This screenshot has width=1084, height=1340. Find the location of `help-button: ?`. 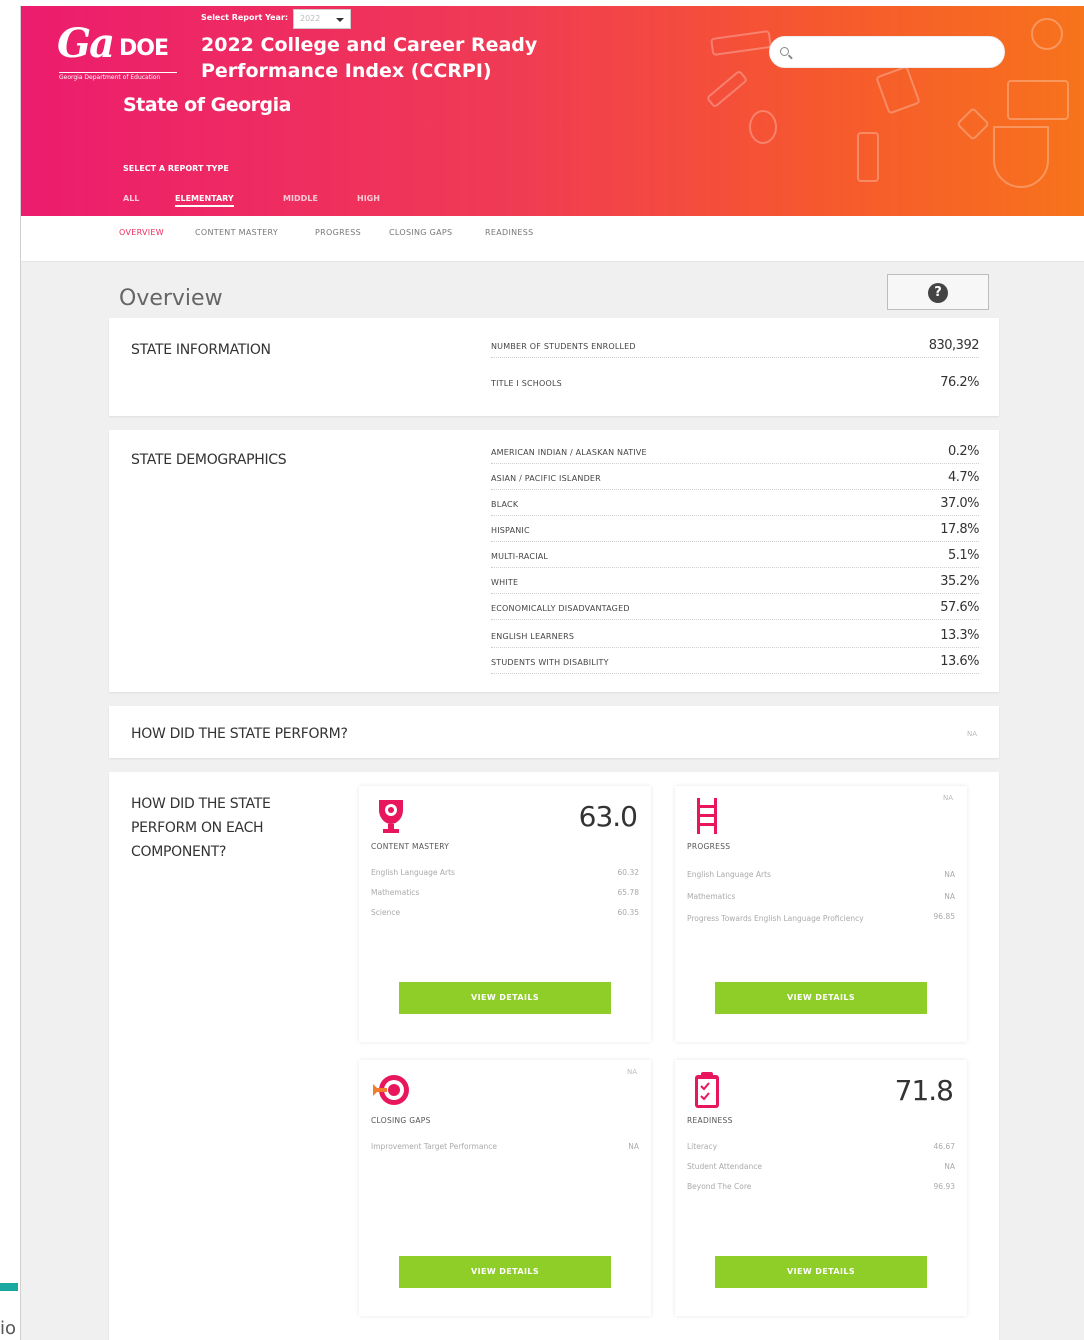

help-button: ? is located at coordinates (938, 292).